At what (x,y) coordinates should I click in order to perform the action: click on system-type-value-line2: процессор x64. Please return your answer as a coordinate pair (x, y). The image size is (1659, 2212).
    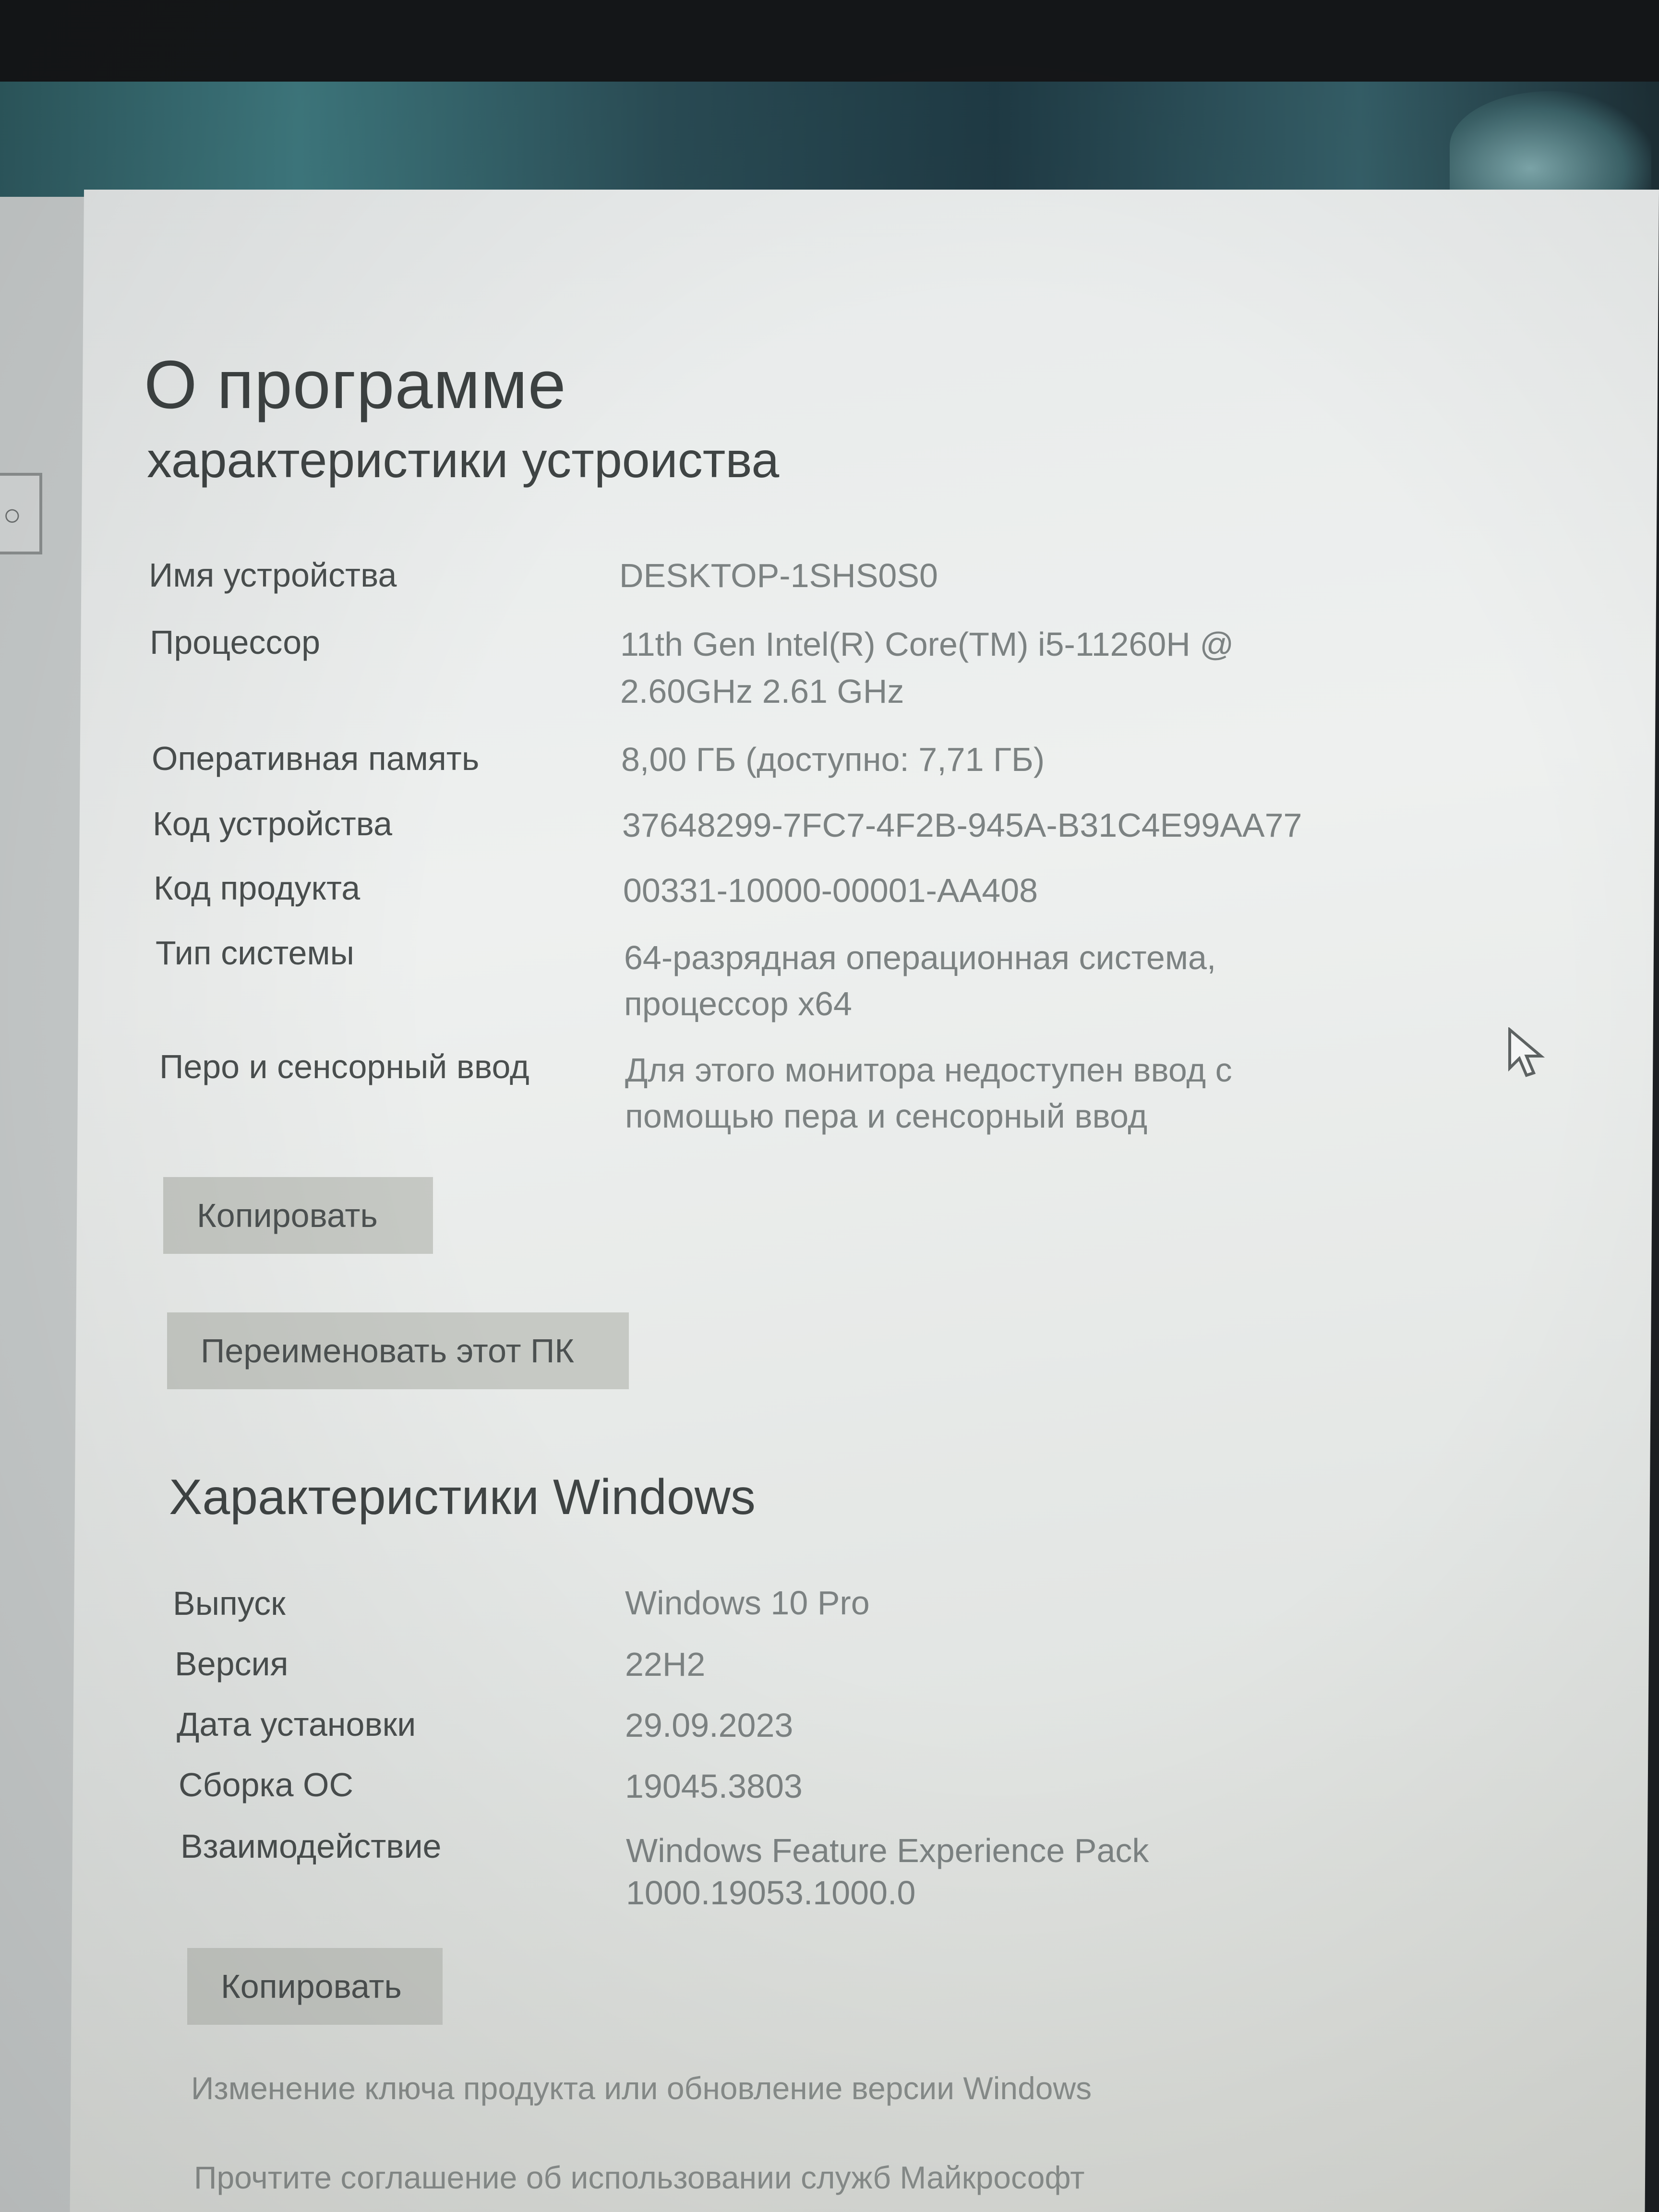
    Looking at the image, I should click on (738, 1003).